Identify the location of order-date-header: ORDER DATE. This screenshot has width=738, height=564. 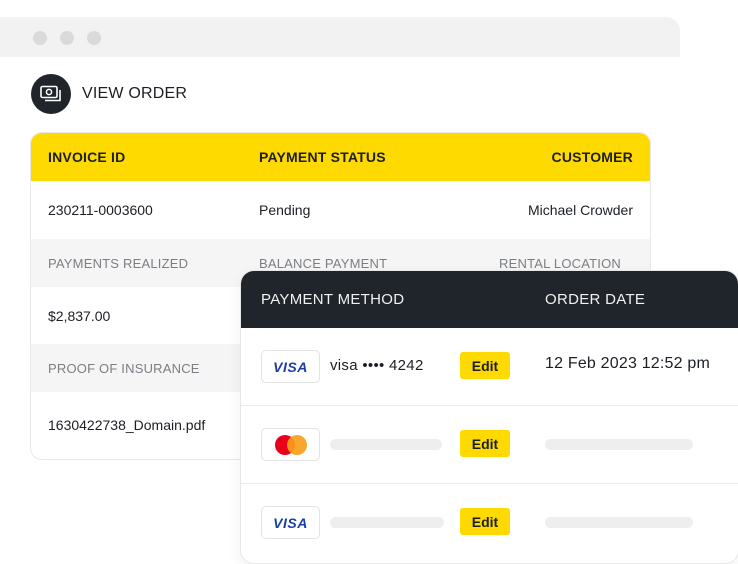
(595, 299).